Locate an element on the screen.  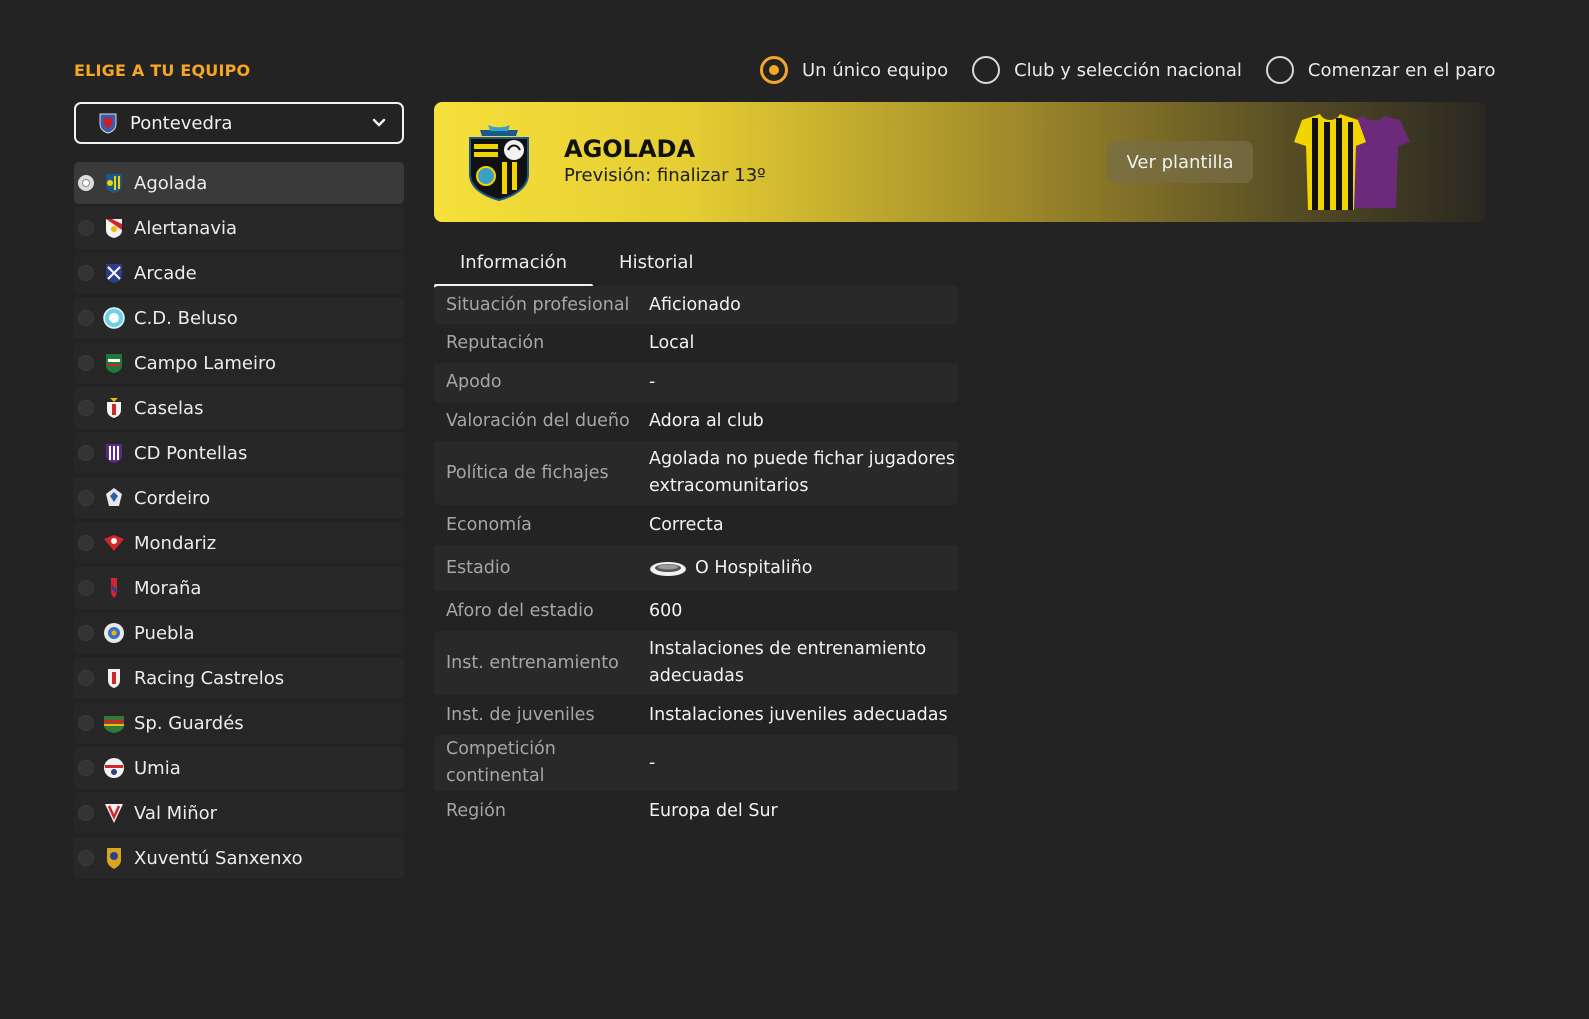
mode-label: Un único equipo is located at coordinates (875, 70).